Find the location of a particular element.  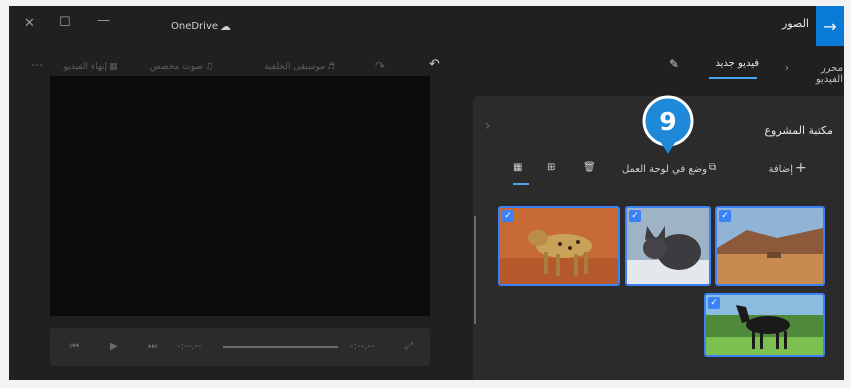

arrow-right-icon: → is located at coordinates (830, 26).